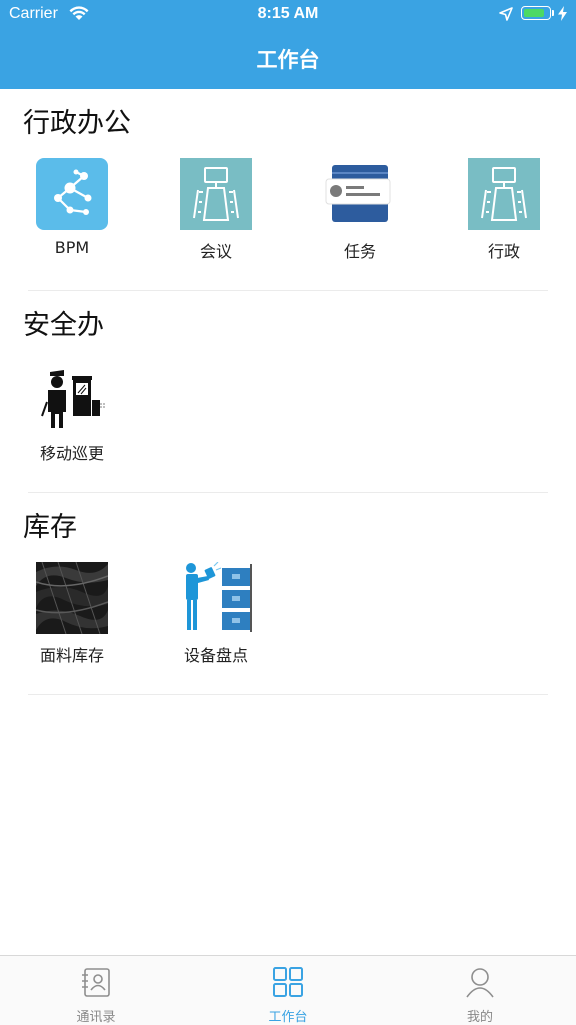 The height and width of the screenshot is (1025, 576). I want to click on app-item-equipment-count: 设备盘点, so click(216, 614).